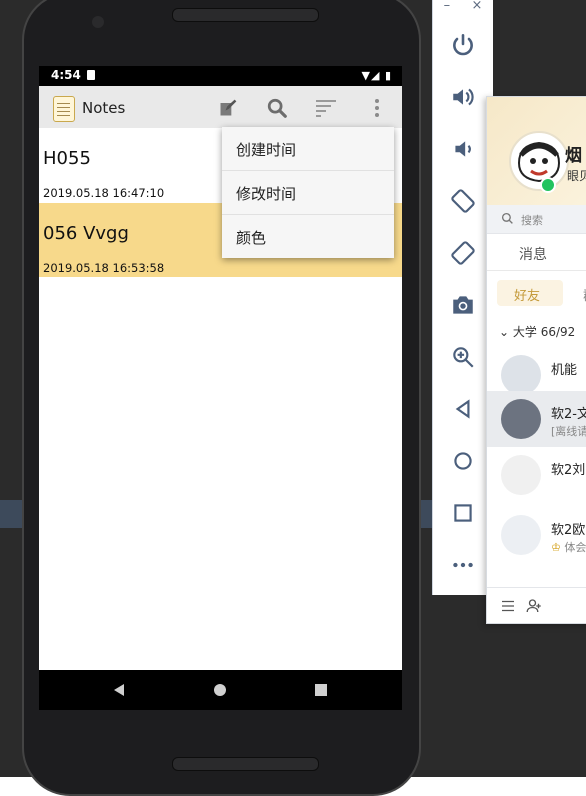  What do you see at coordinates (508, 606) in the screenshot?
I see `menu-icon` at bounding box center [508, 606].